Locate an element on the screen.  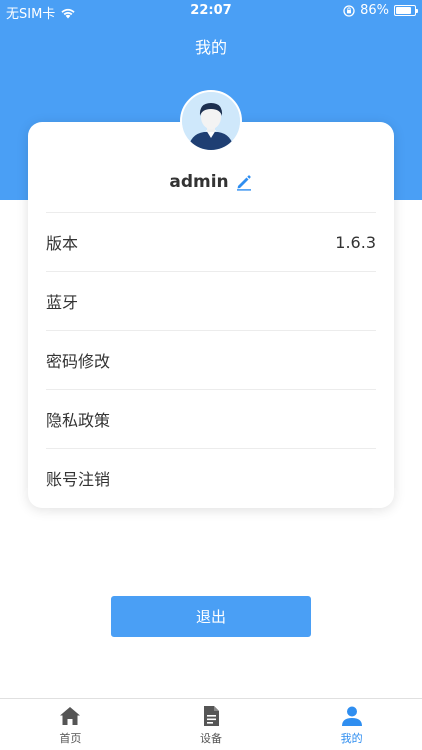
user-avatar-icon is located at coordinates (211, 121).